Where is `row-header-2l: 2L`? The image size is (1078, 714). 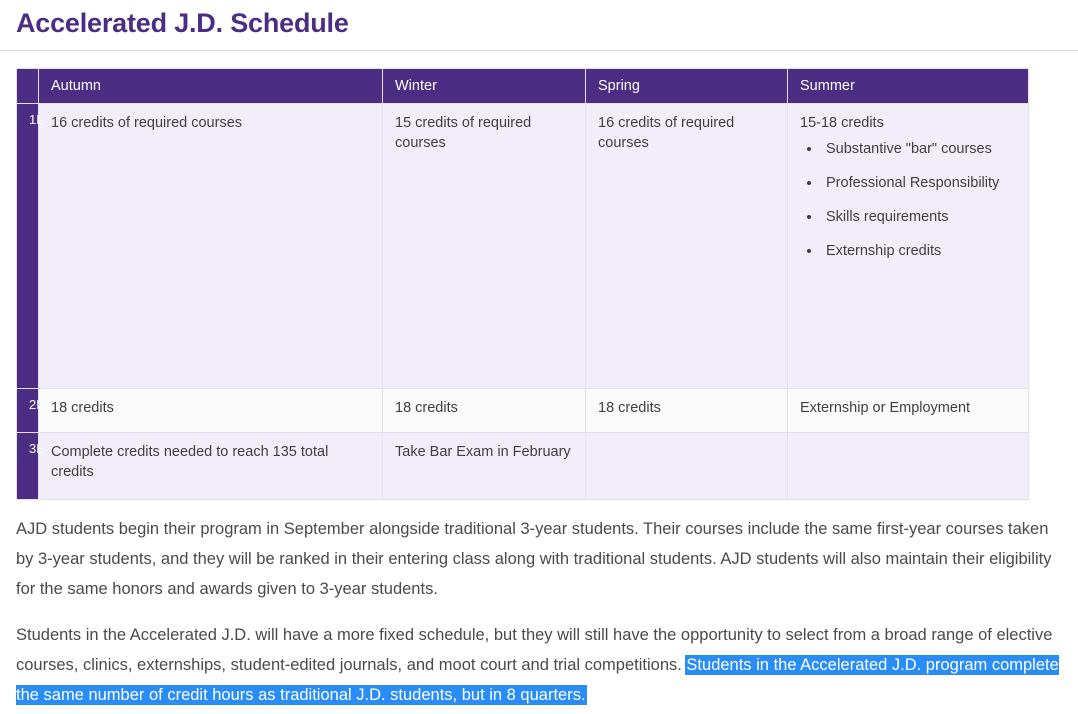
row-header-2l: 2L is located at coordinates (29, 410).